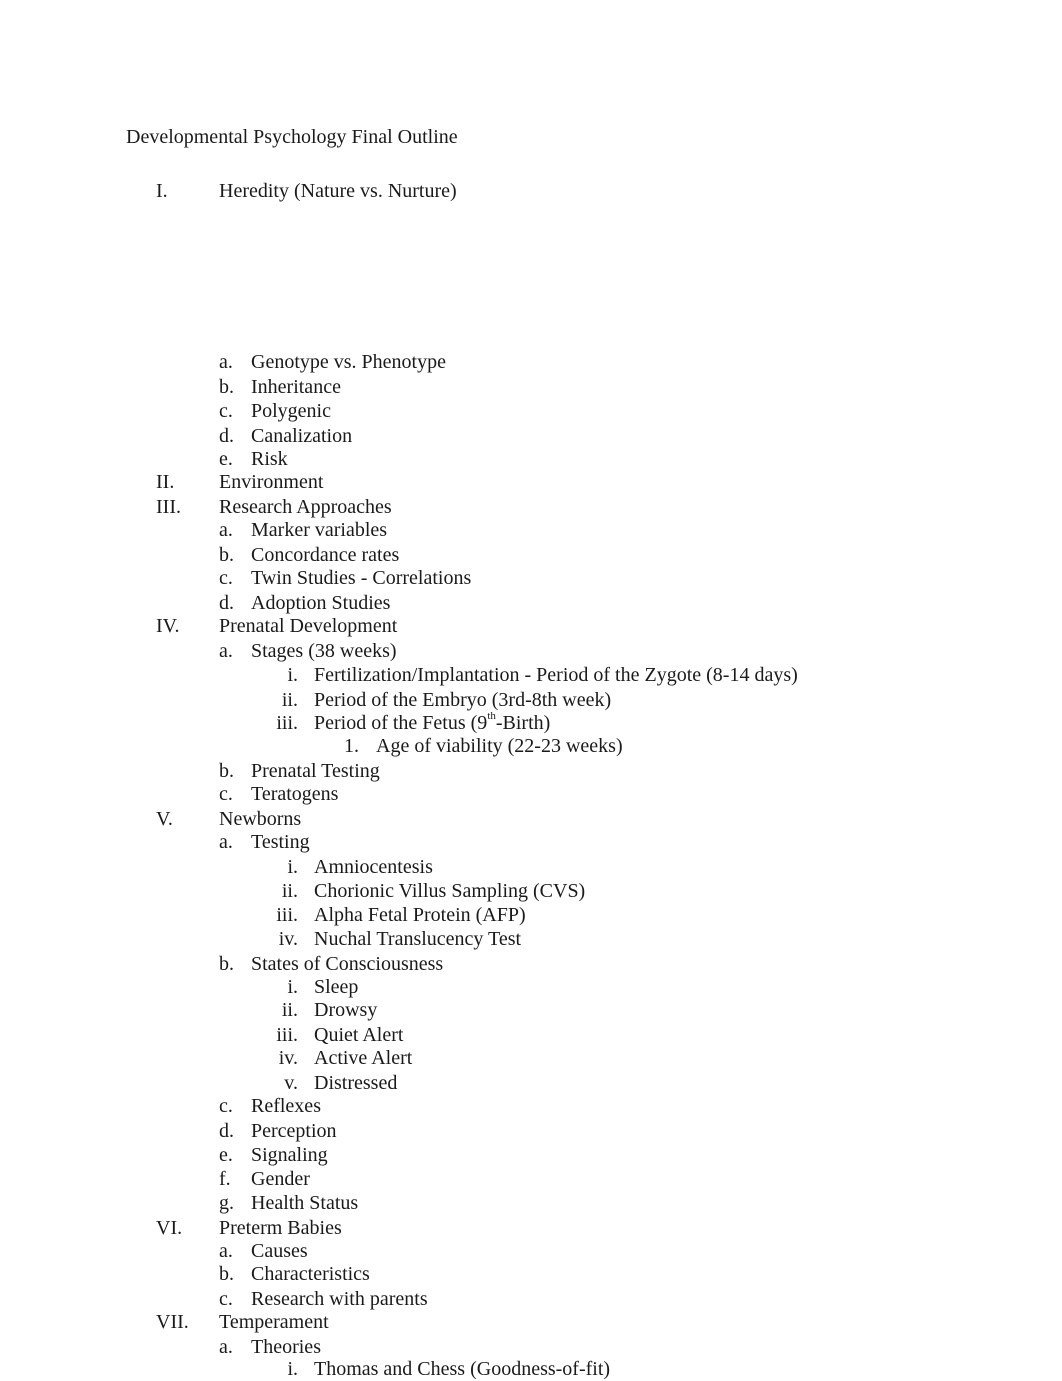 The height and width of the screenshot is (1381, 1062). What do you see at coordinates (271, 482) in the screenshot?
I see `outline-text: Environment` at bounding box center [271, 482].